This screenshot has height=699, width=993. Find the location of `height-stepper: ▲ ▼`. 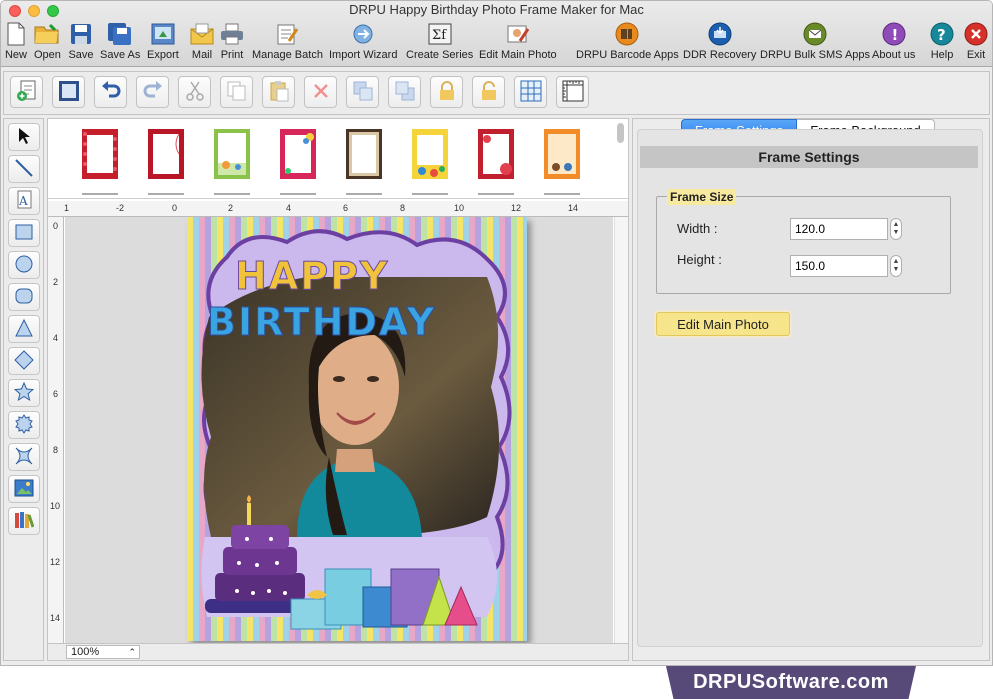

height-stepper: ▲ ▼ is located at coordinates (896, 266).